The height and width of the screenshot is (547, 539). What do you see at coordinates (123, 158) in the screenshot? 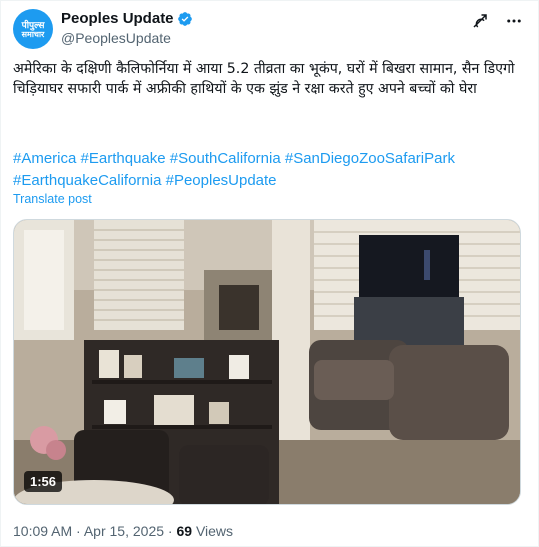
I see `hashtag-link: #Earthquake` at bounding box center [123, 158].